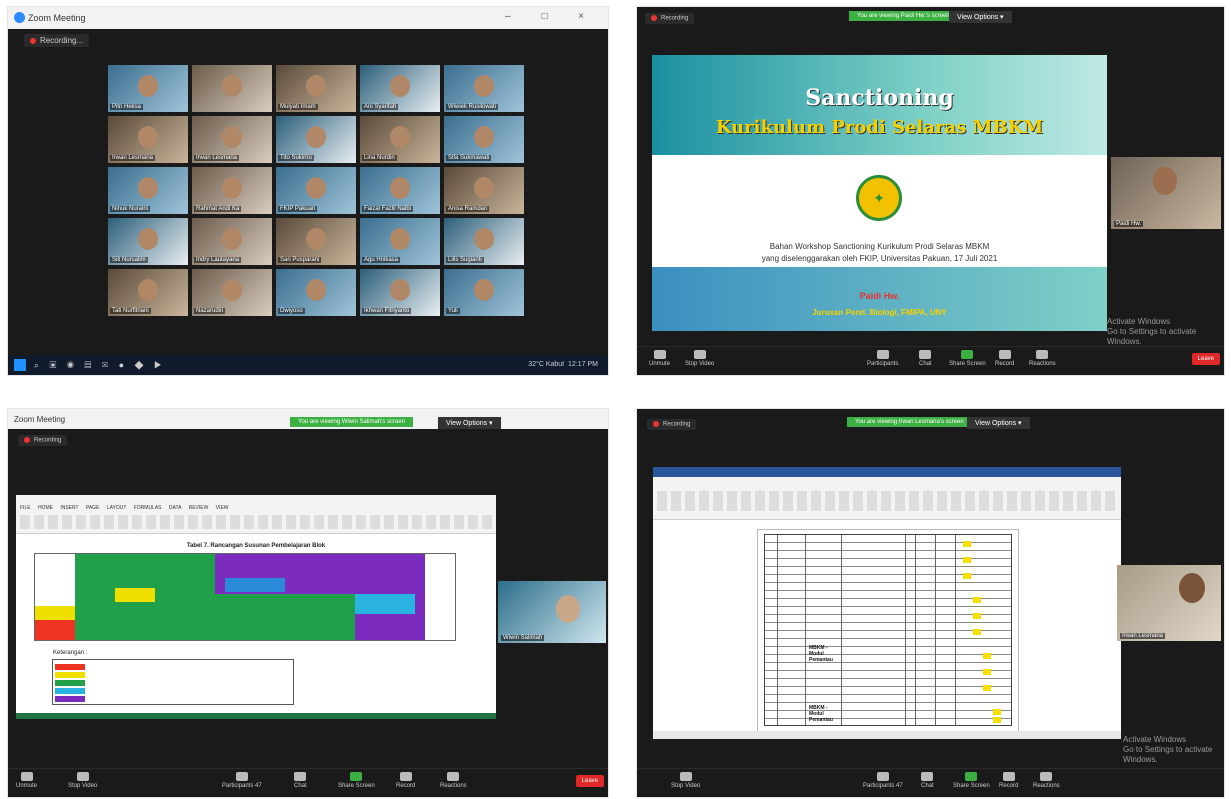 This screenshot has height=799, width=1231. I want to click on participant-tile: Tito Sukirno, so click(316, 139).